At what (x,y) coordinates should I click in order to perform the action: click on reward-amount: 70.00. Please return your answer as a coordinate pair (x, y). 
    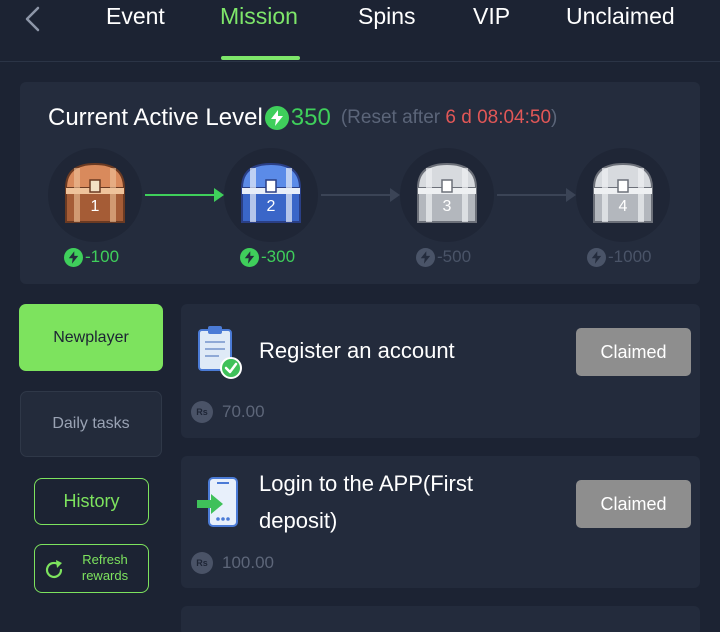
    Looking at the image, I should click on (243, 411).